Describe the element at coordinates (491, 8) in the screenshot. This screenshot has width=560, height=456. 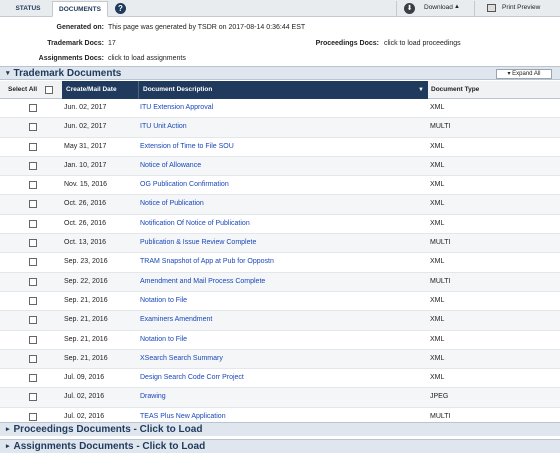
I see `printer-icon` at that location.